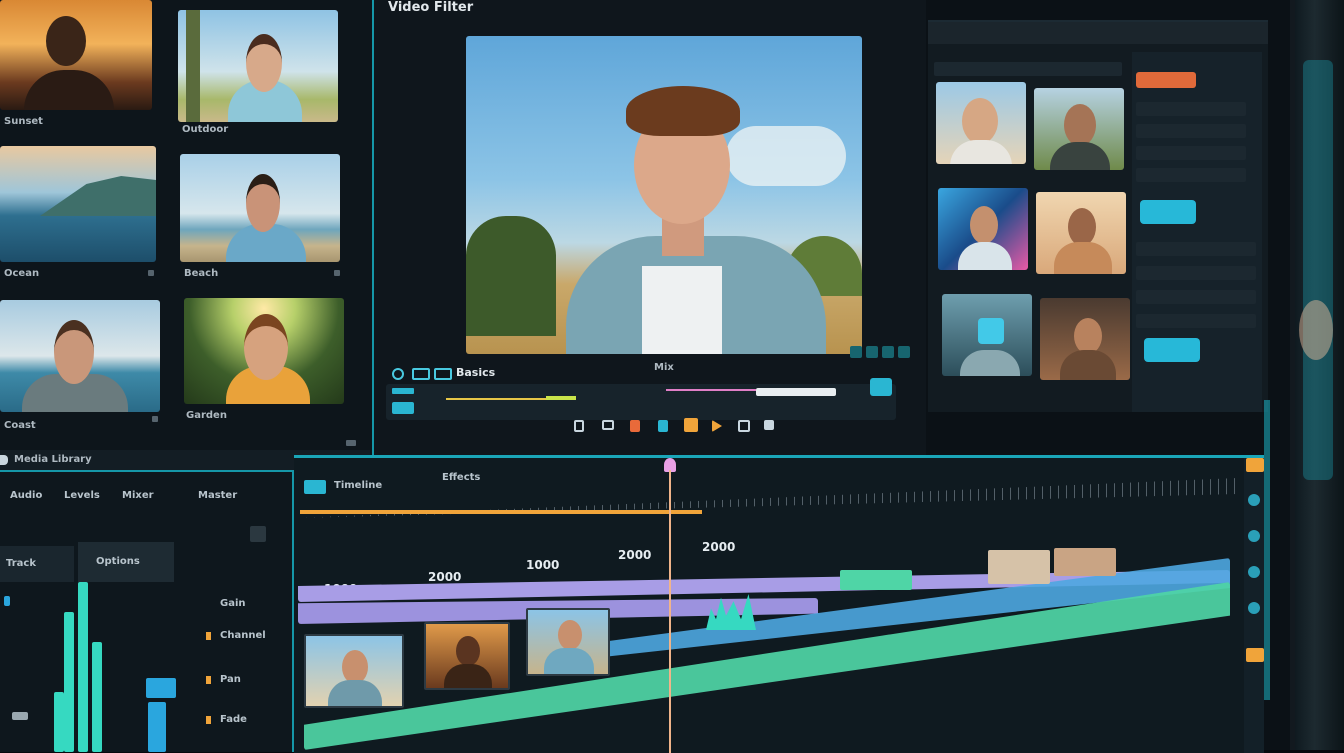 This screenshot has width=1344, height=753. I want to click on fullscreen-button, so click(881, 387).